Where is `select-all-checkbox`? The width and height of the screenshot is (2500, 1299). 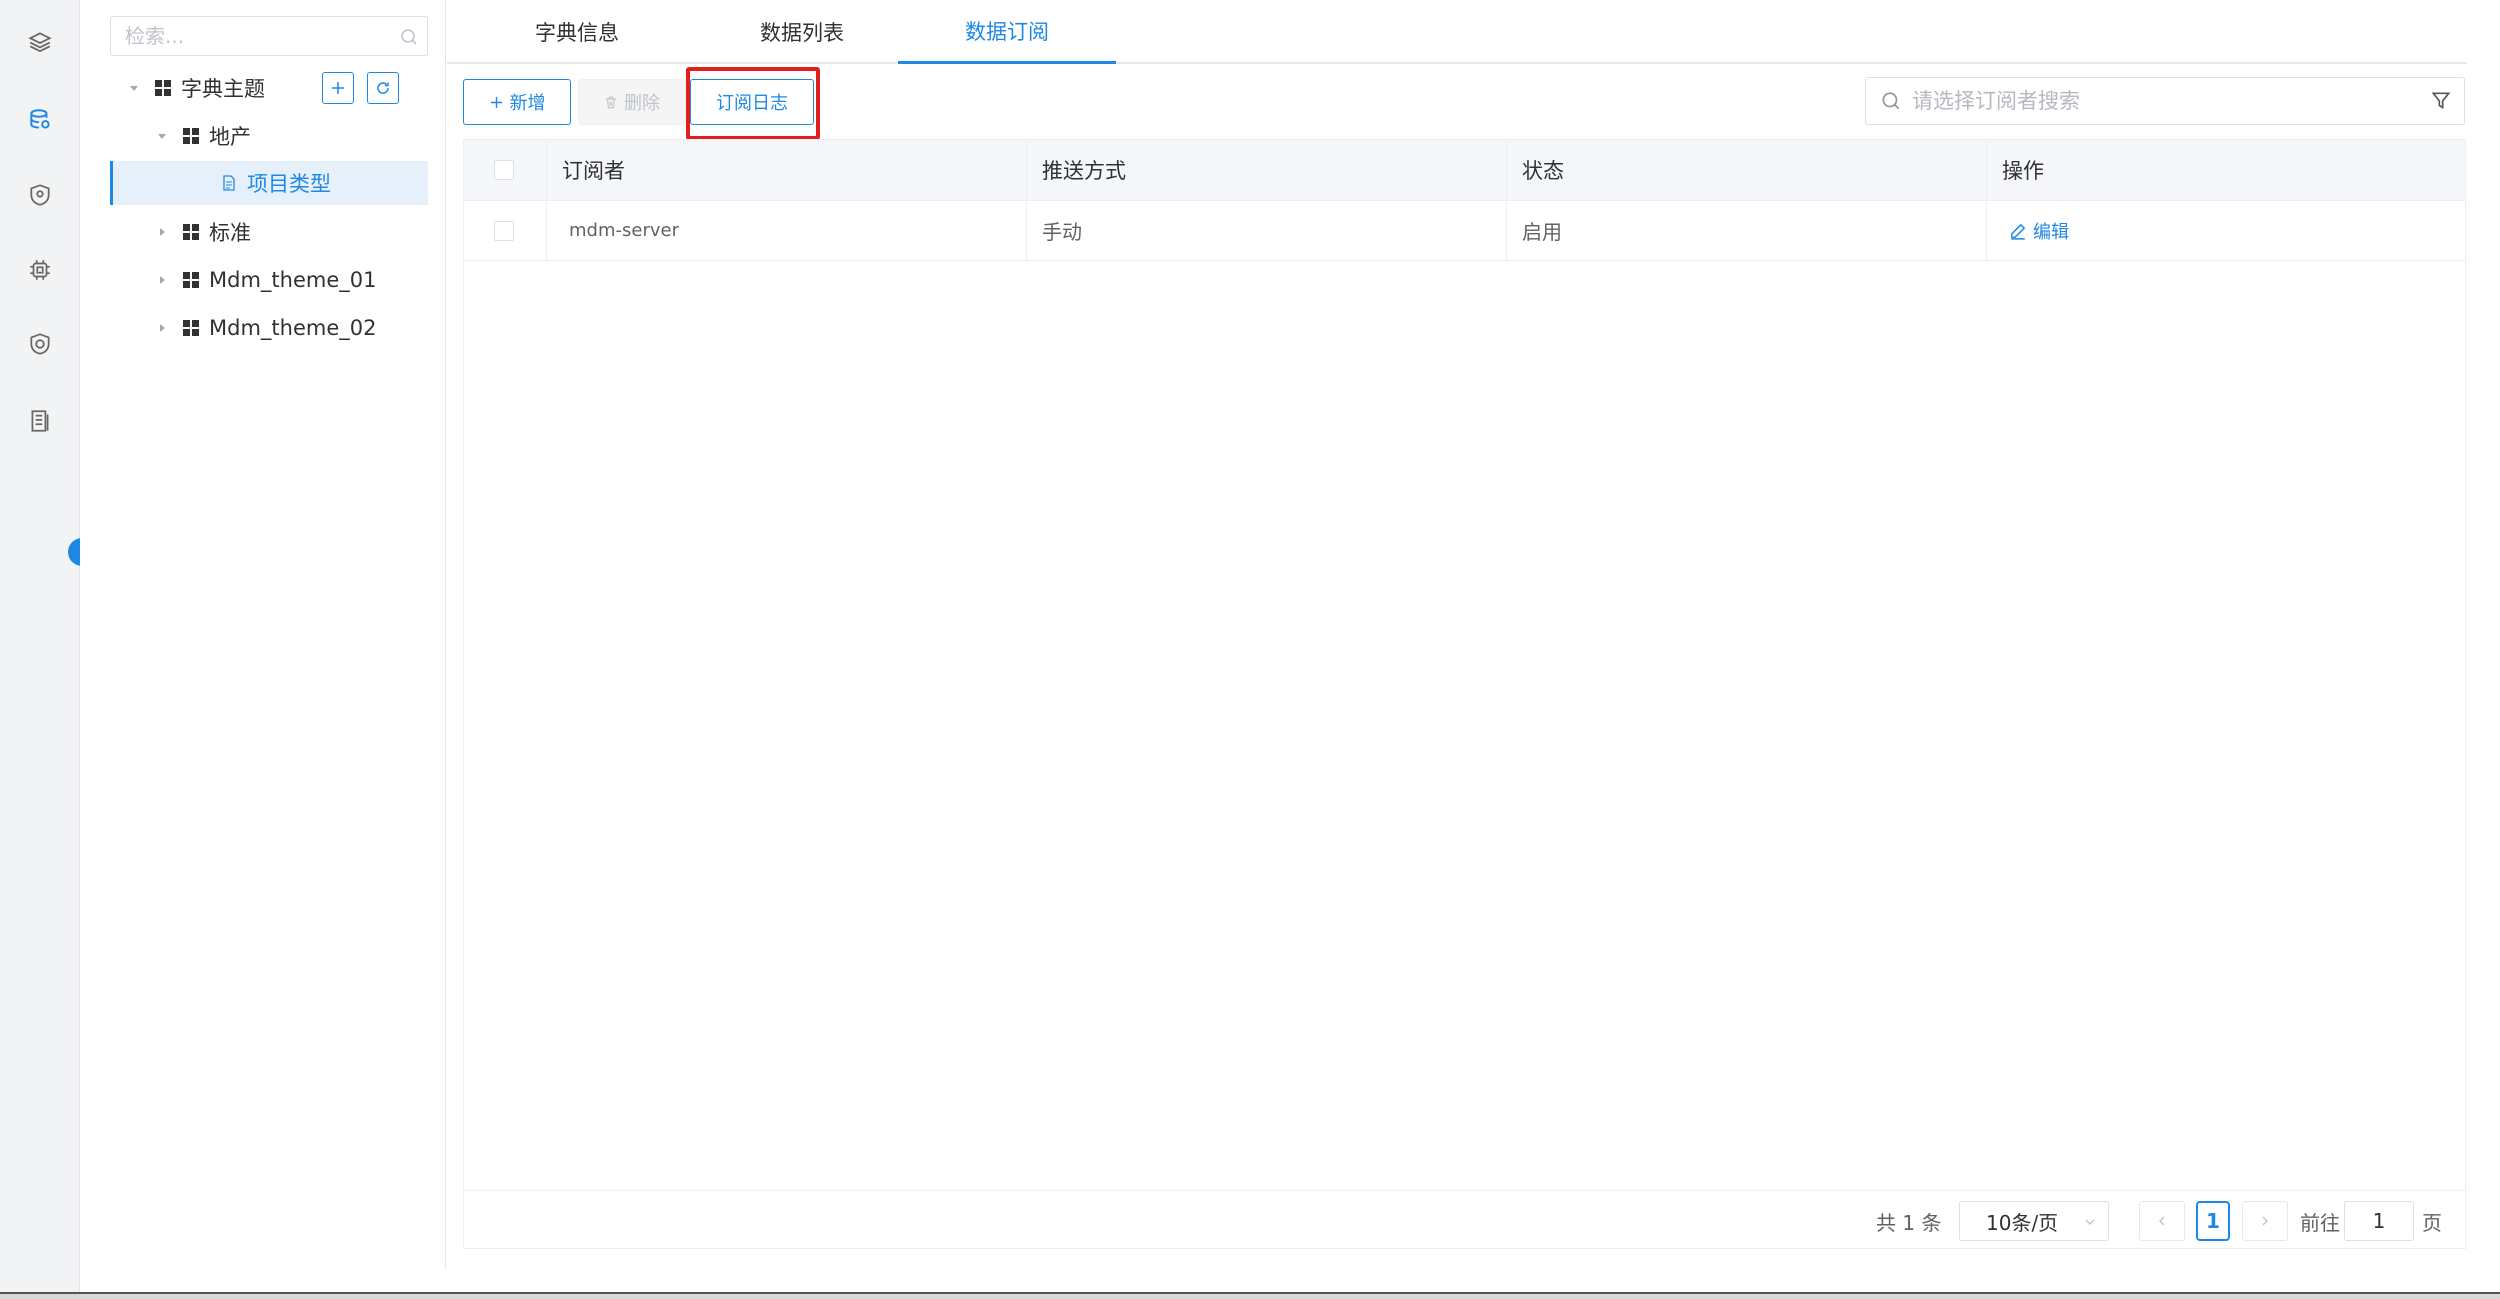
select-all-checkbox is located at coordinates (504, 170).